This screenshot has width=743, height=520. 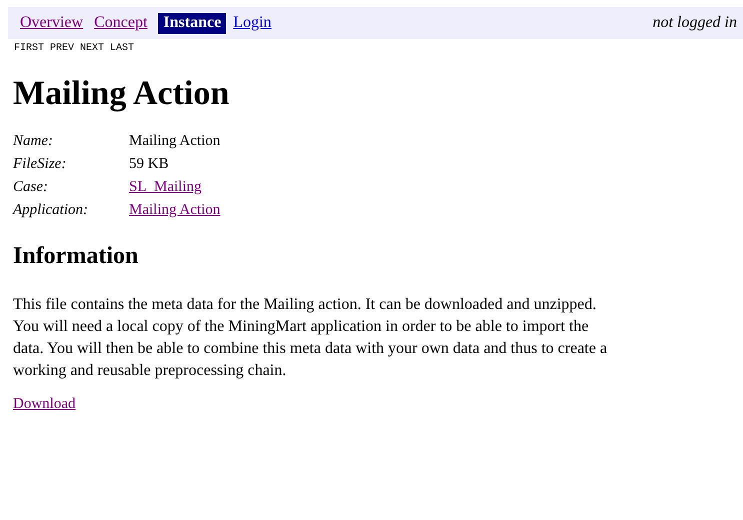 What do you see at coordinates (54, 23) in the screenshot?
I see `nav-link: Overview` at bounding box center [54, 23].